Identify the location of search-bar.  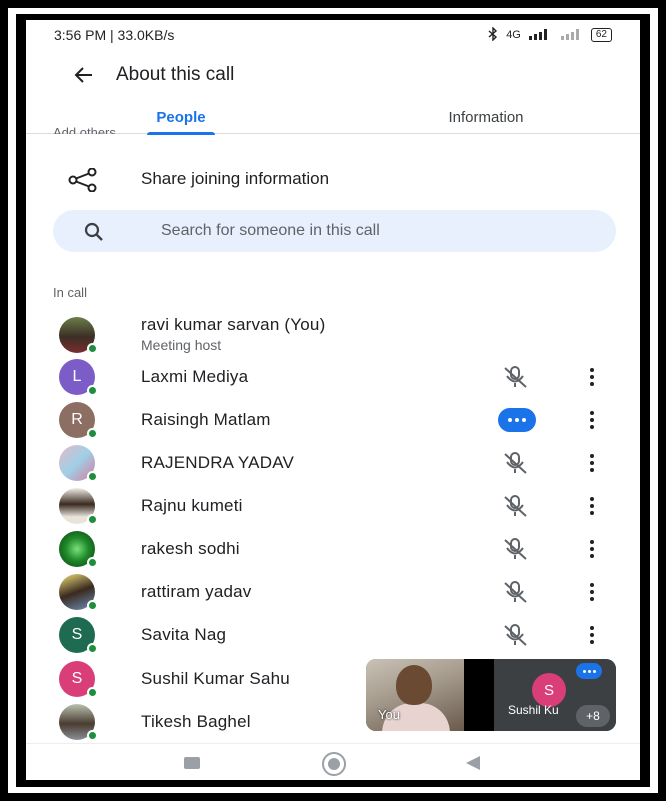
(334, 231).